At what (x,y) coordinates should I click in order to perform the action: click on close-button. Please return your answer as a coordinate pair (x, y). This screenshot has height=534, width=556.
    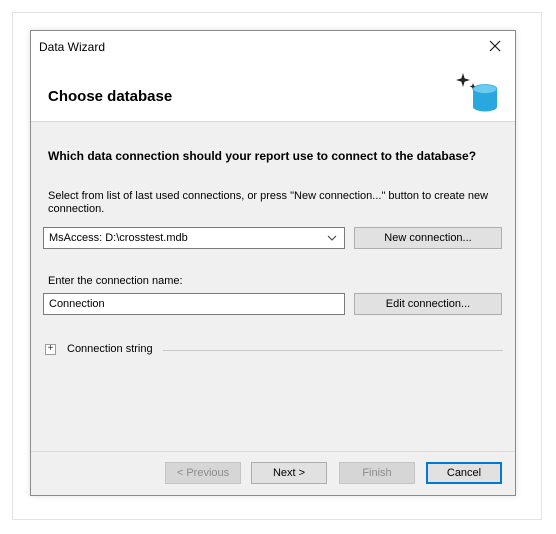
    Looking at the image, I should click on (495, 46).